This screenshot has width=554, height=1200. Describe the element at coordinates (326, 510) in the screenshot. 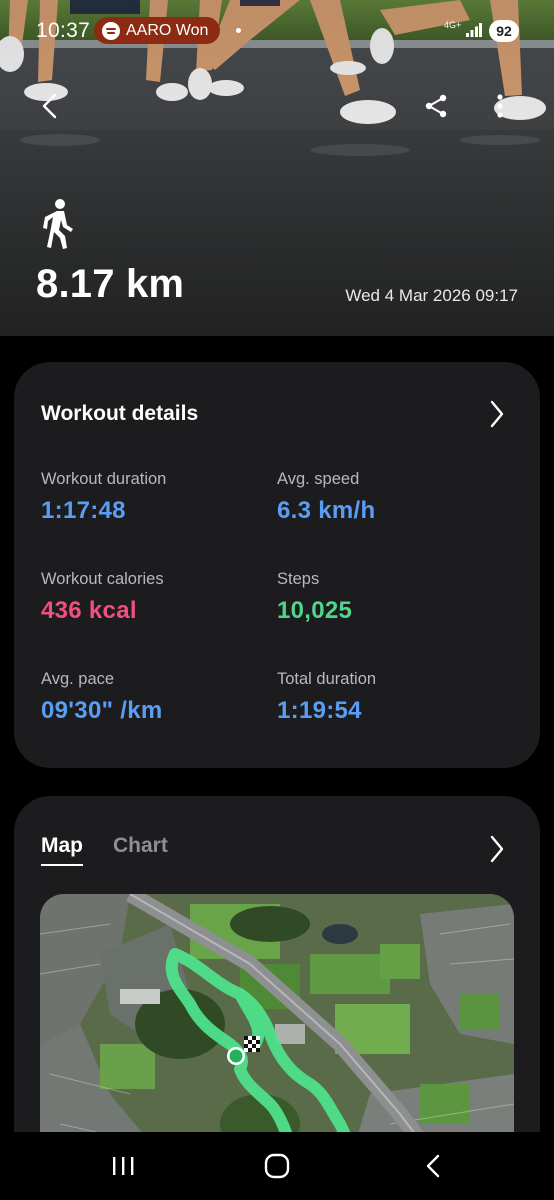

I see `stat-value: 6.3 km/h` at that location.